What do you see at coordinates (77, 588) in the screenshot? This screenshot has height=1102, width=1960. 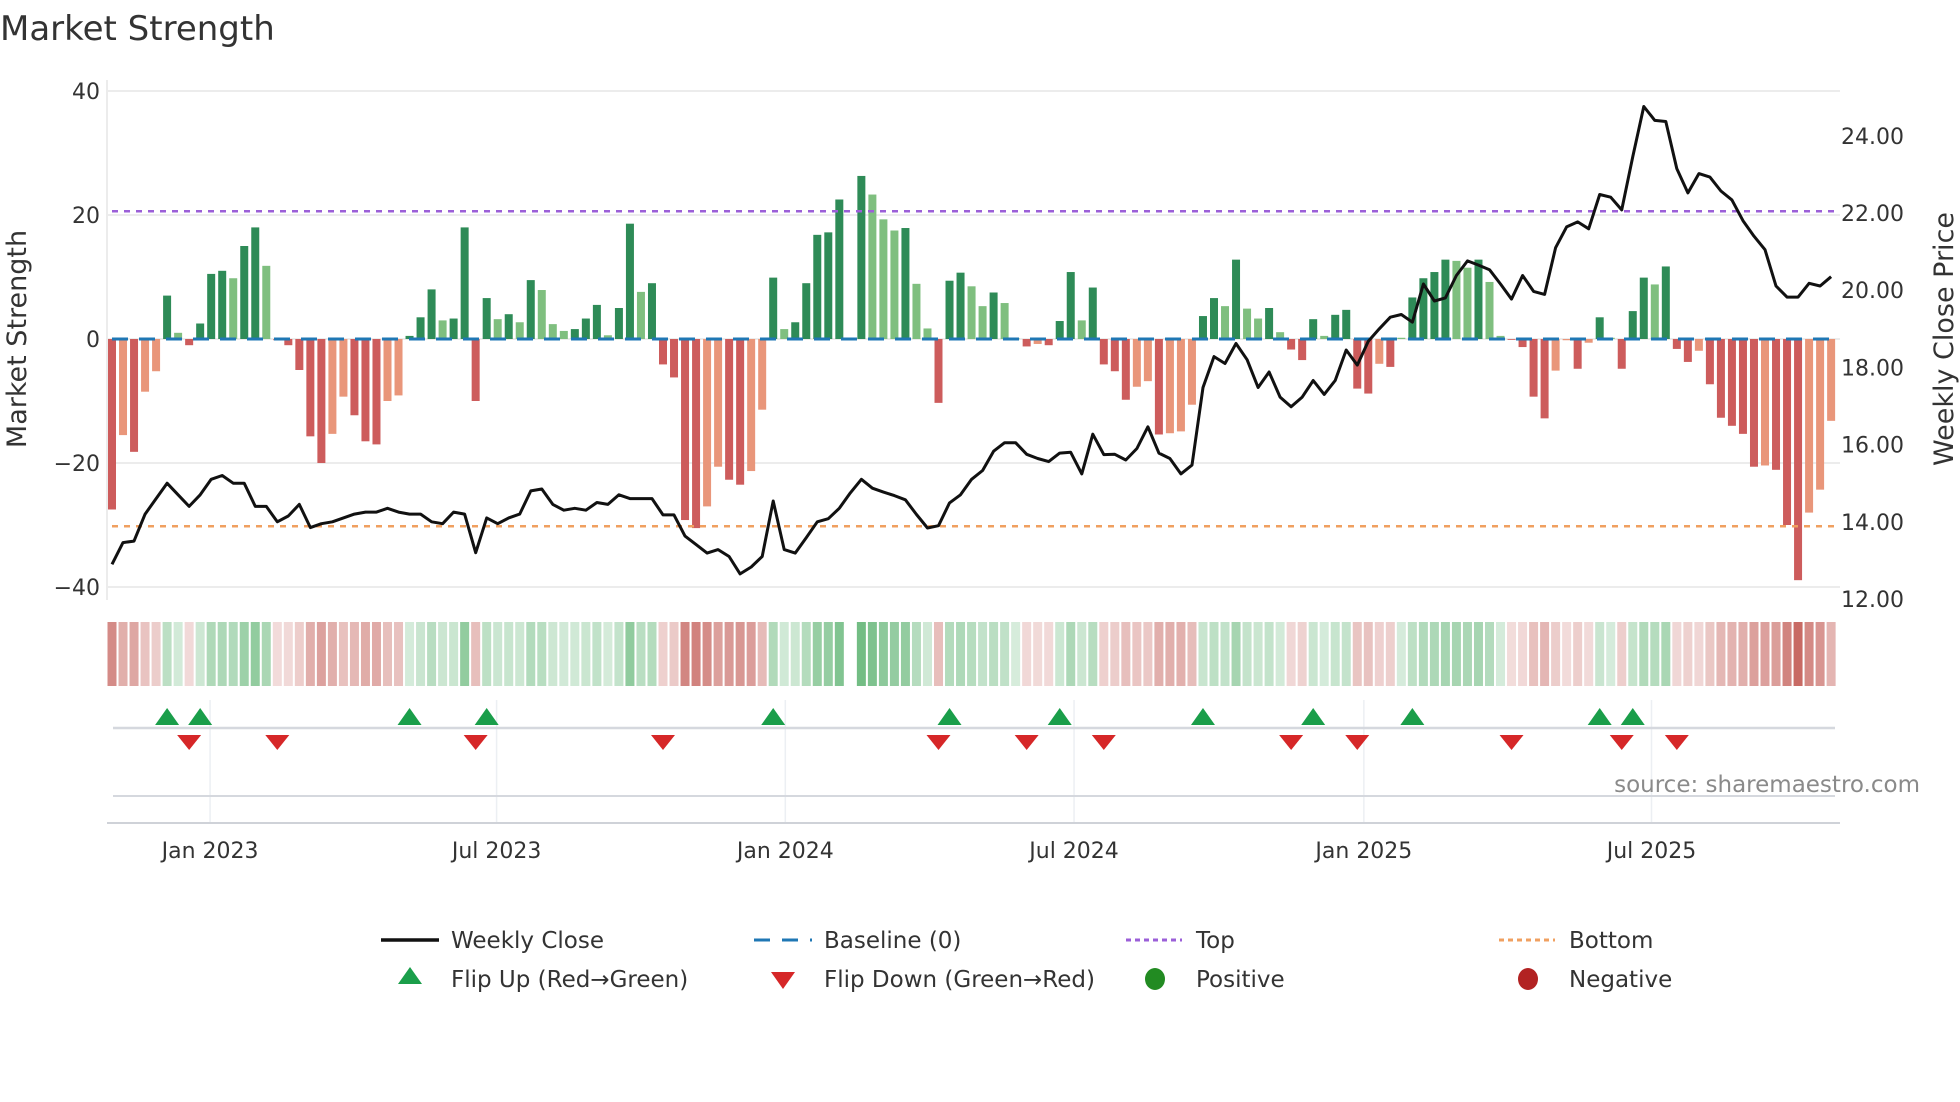 I see `y-tick-label-left: −40` at bounding box center [77, 588].